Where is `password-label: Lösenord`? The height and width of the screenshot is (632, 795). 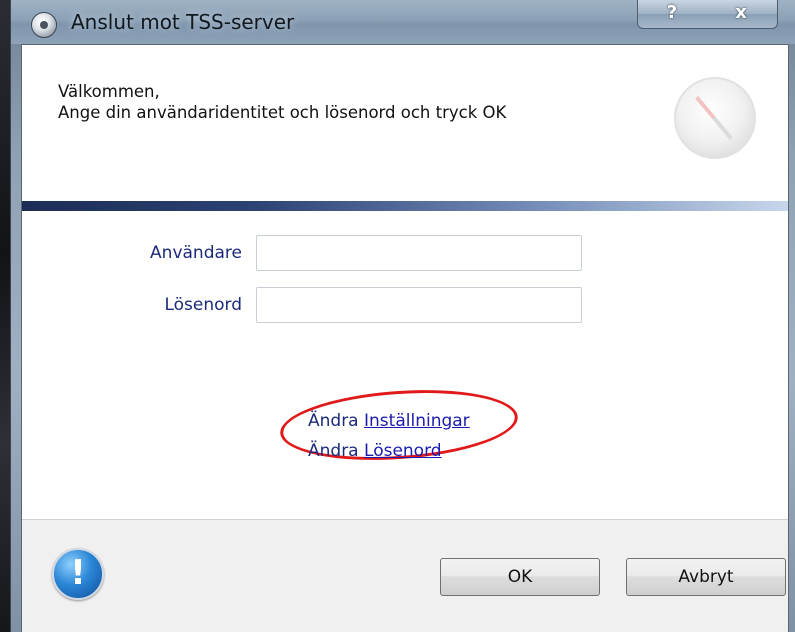
password-label: Lösenord is located at coordinates (203, 305).